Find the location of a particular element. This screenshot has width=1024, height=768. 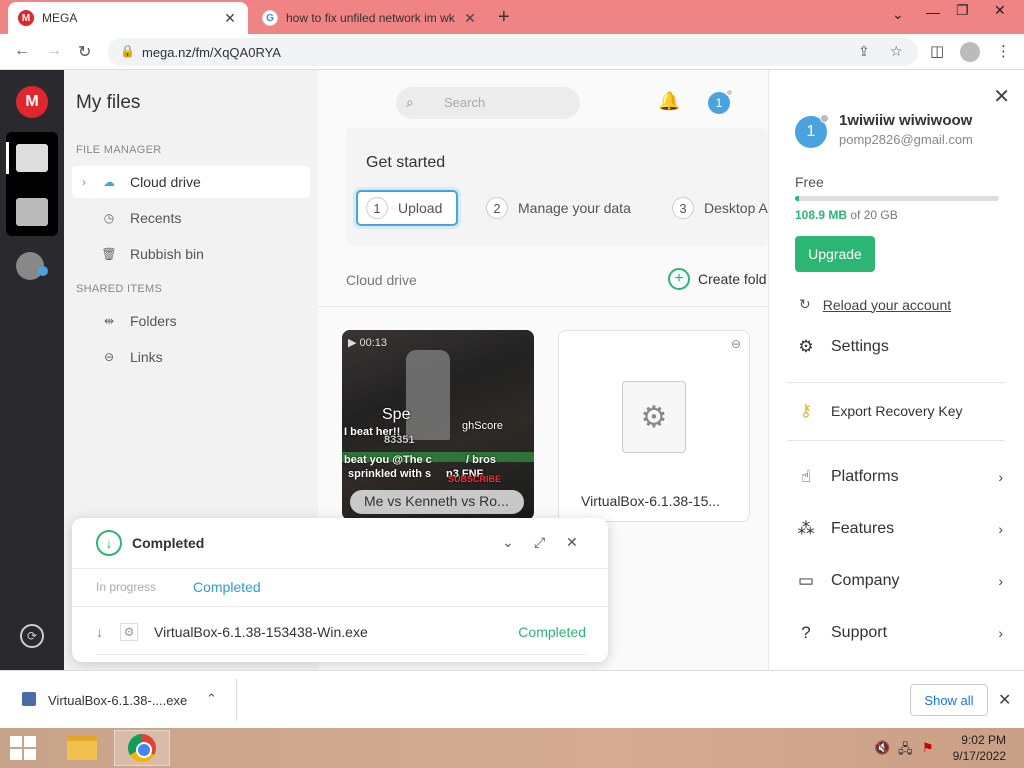

step-desktop-app: 3 Desktop A is located at coordinates (720, 208).